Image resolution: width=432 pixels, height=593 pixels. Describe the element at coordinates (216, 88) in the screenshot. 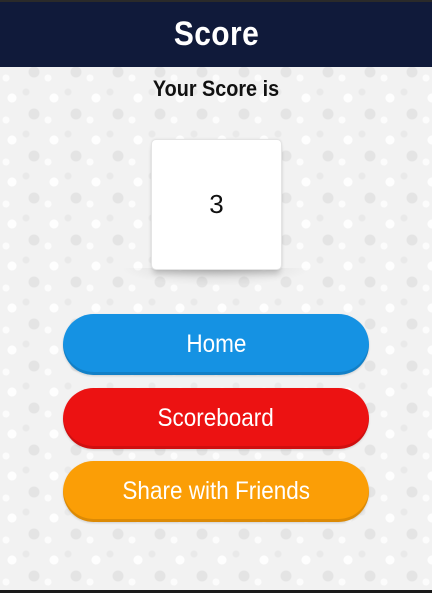

I see `score-label: Your Score is` at that location.